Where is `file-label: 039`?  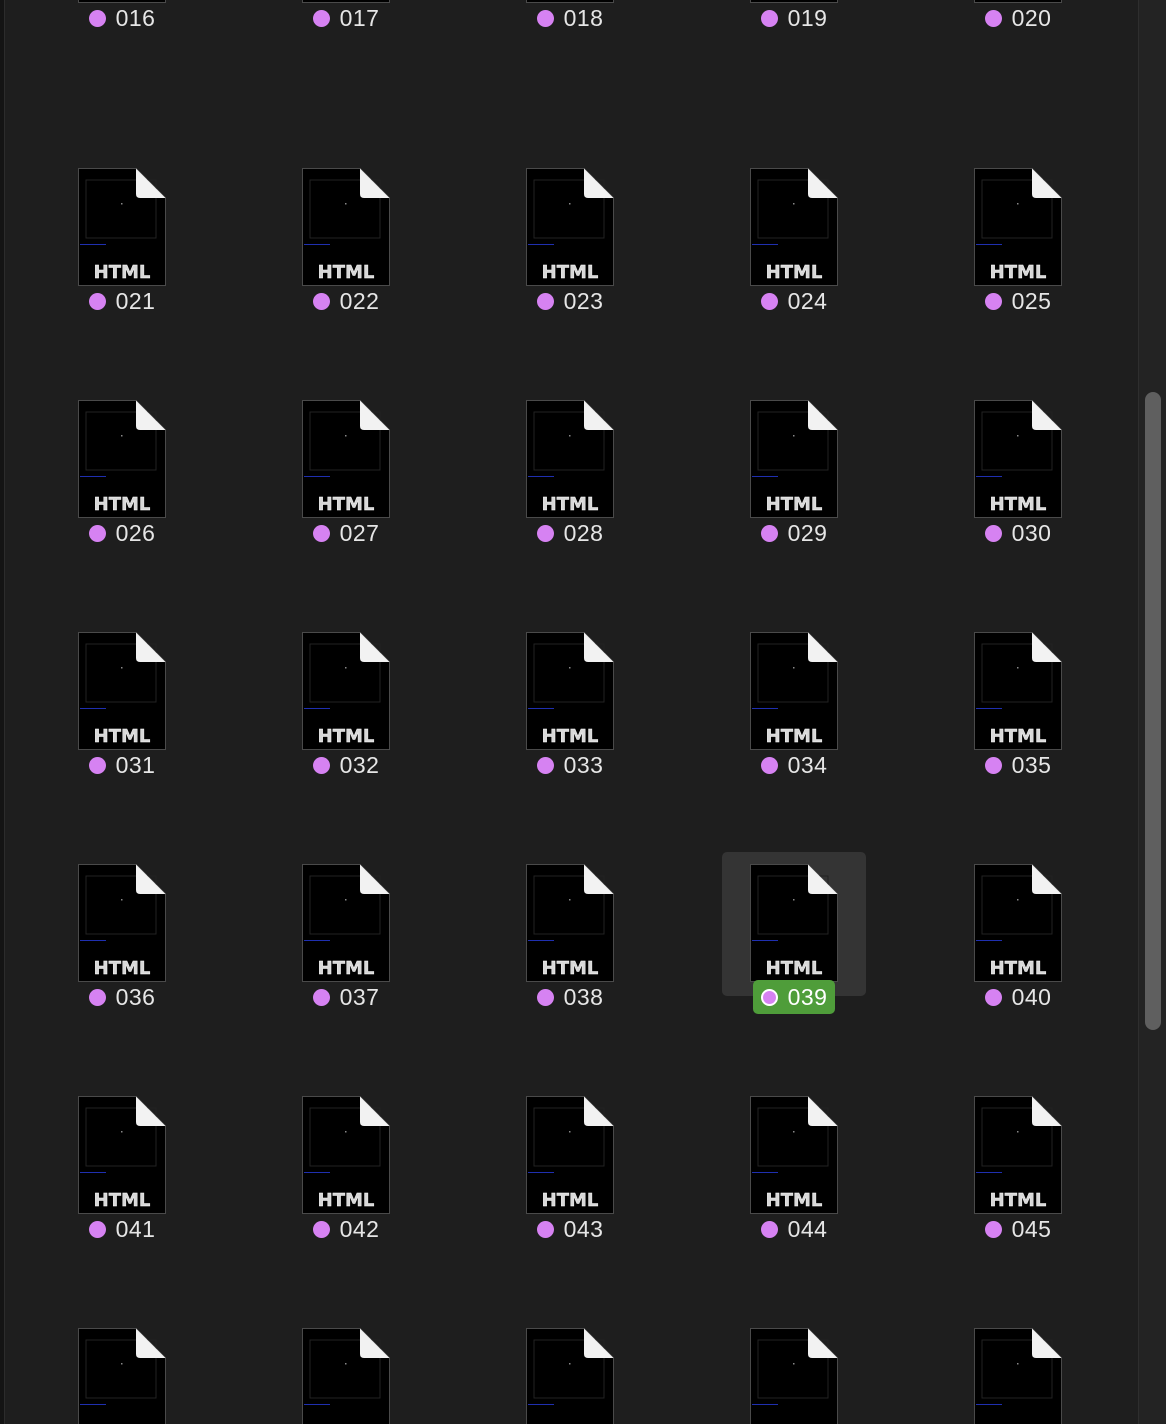
file-label: 039 is located at coordinates (794, 997).